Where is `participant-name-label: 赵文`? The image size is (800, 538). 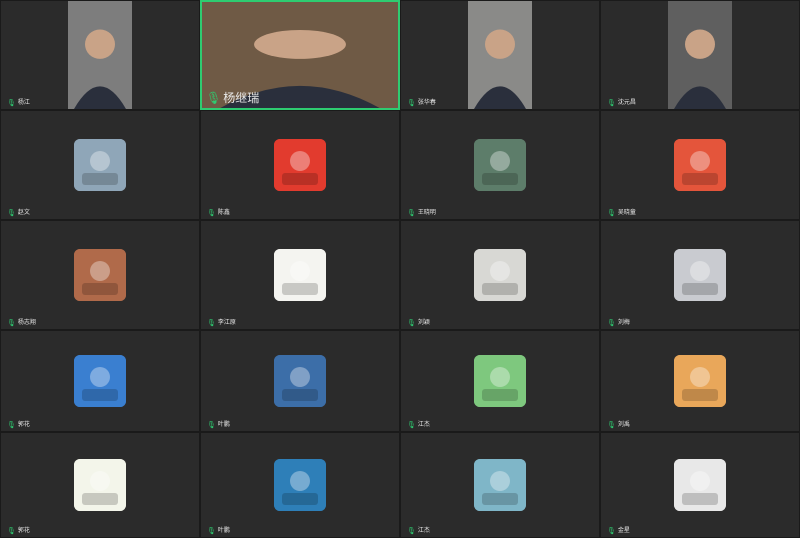 participant-name-label: 赵文 is located at coordinates (23, 212).